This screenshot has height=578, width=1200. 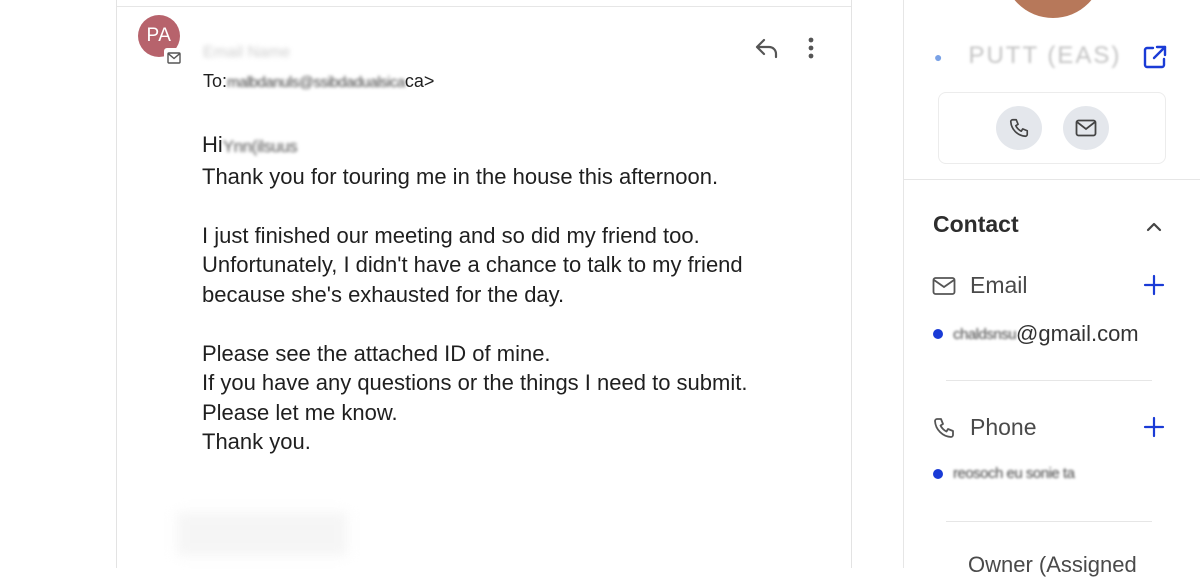 What do you see at coordinates (1003, 427) in the screenshot?
I see `phone-label: Phone` at bounding box center [1003, 427].